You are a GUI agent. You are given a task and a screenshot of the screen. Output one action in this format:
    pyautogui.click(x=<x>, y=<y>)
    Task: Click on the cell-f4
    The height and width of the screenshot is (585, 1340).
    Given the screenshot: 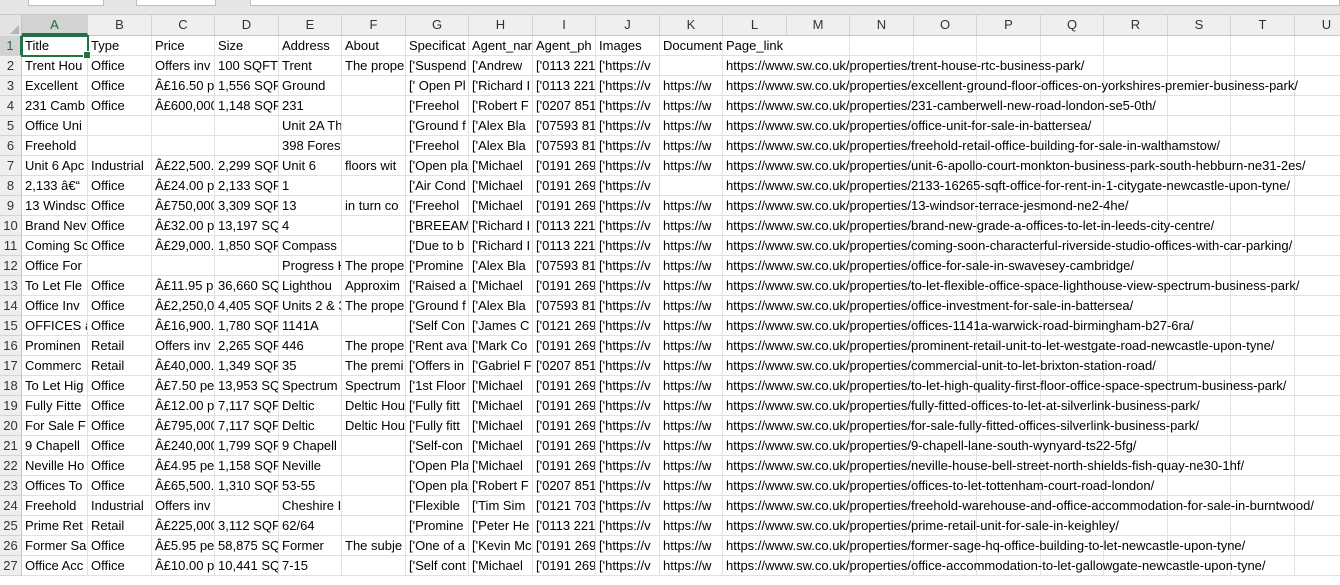 What is the action you would take?
    pyautogui.click(x=374, y=106)
    